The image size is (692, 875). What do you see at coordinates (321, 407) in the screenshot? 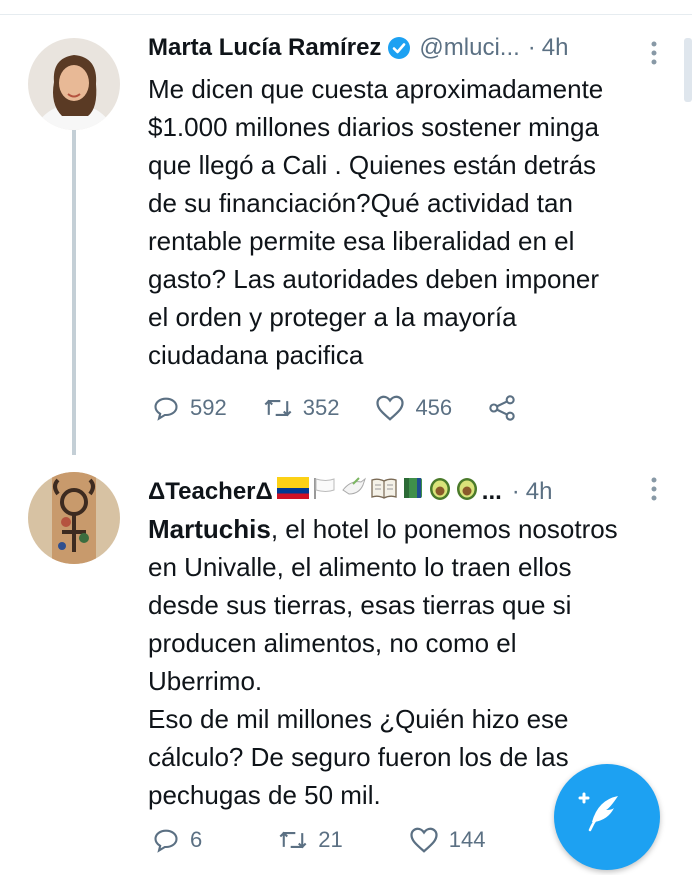
I see `retweet-count: 352` at bounding box center [321, 407].